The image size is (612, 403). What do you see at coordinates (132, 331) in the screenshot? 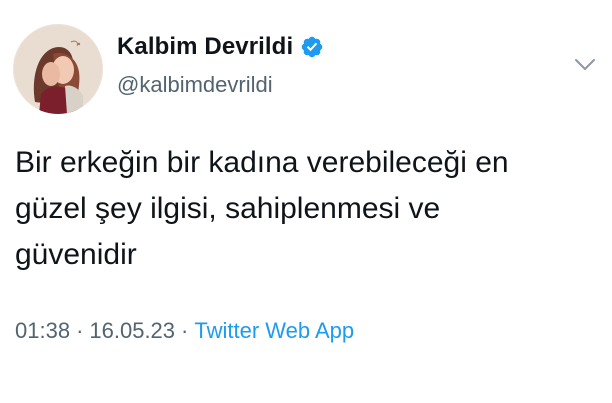
I see `tweet-date: 16.05.23` at bounding box center [132, 331].